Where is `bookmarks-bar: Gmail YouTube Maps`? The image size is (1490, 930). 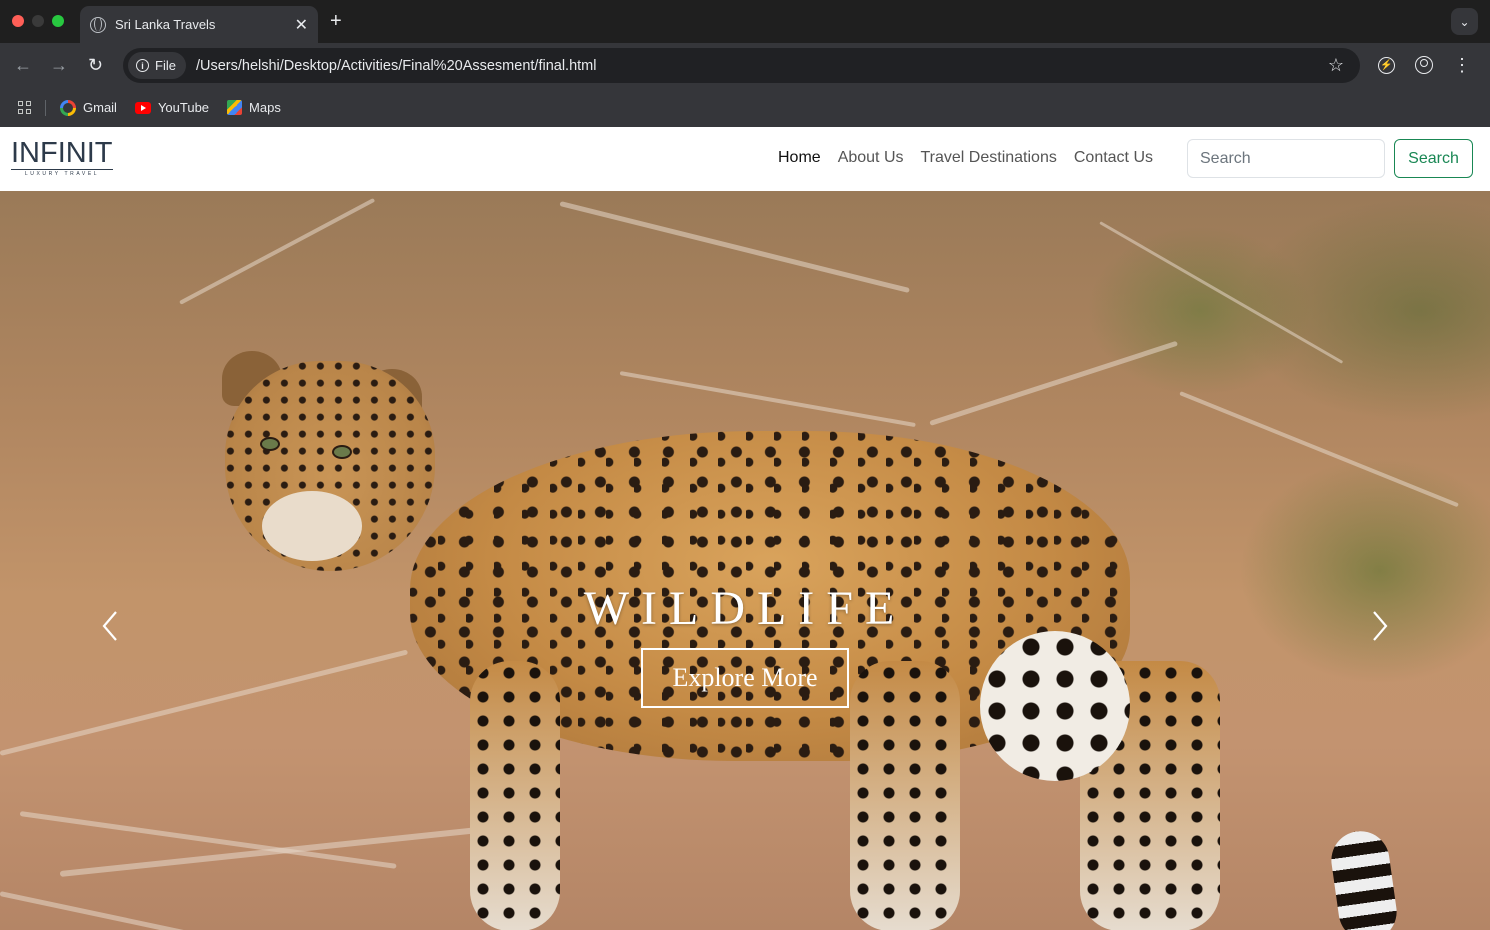 bookmarks-bar: Gmail YouTube Maps is located at coordinates (745, 107).